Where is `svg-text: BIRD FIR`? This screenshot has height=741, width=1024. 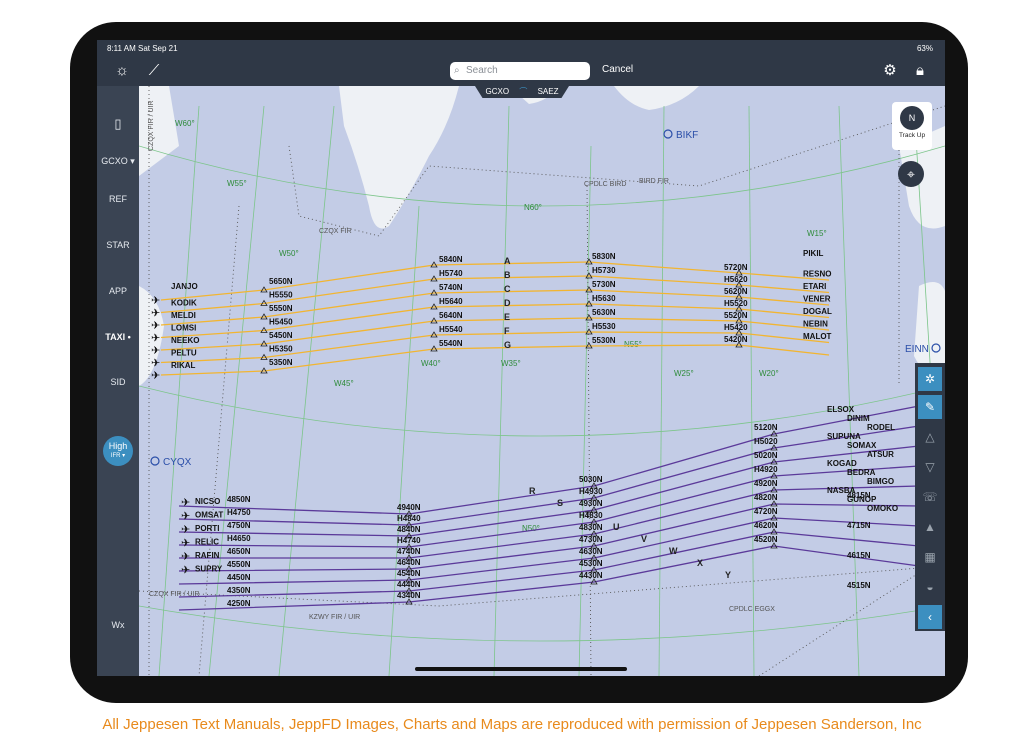
svg-text: BIRD FIR is located at coordinates (654, 181).